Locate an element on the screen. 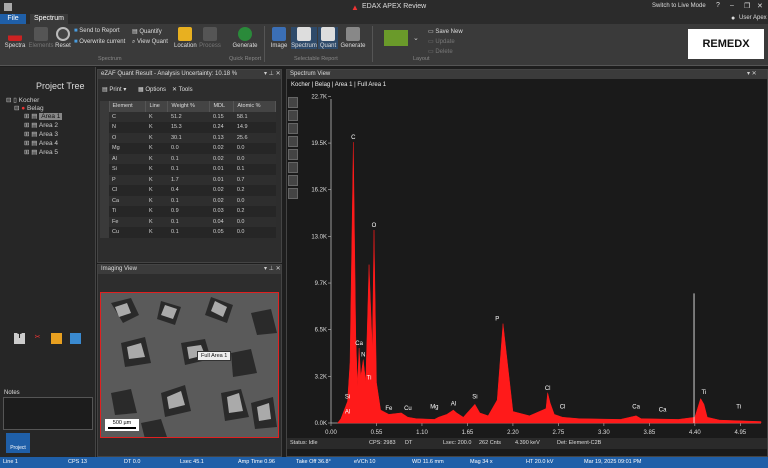 This screenshot has width=768, height=468. peak-icon is located at coordinates (293, 141).